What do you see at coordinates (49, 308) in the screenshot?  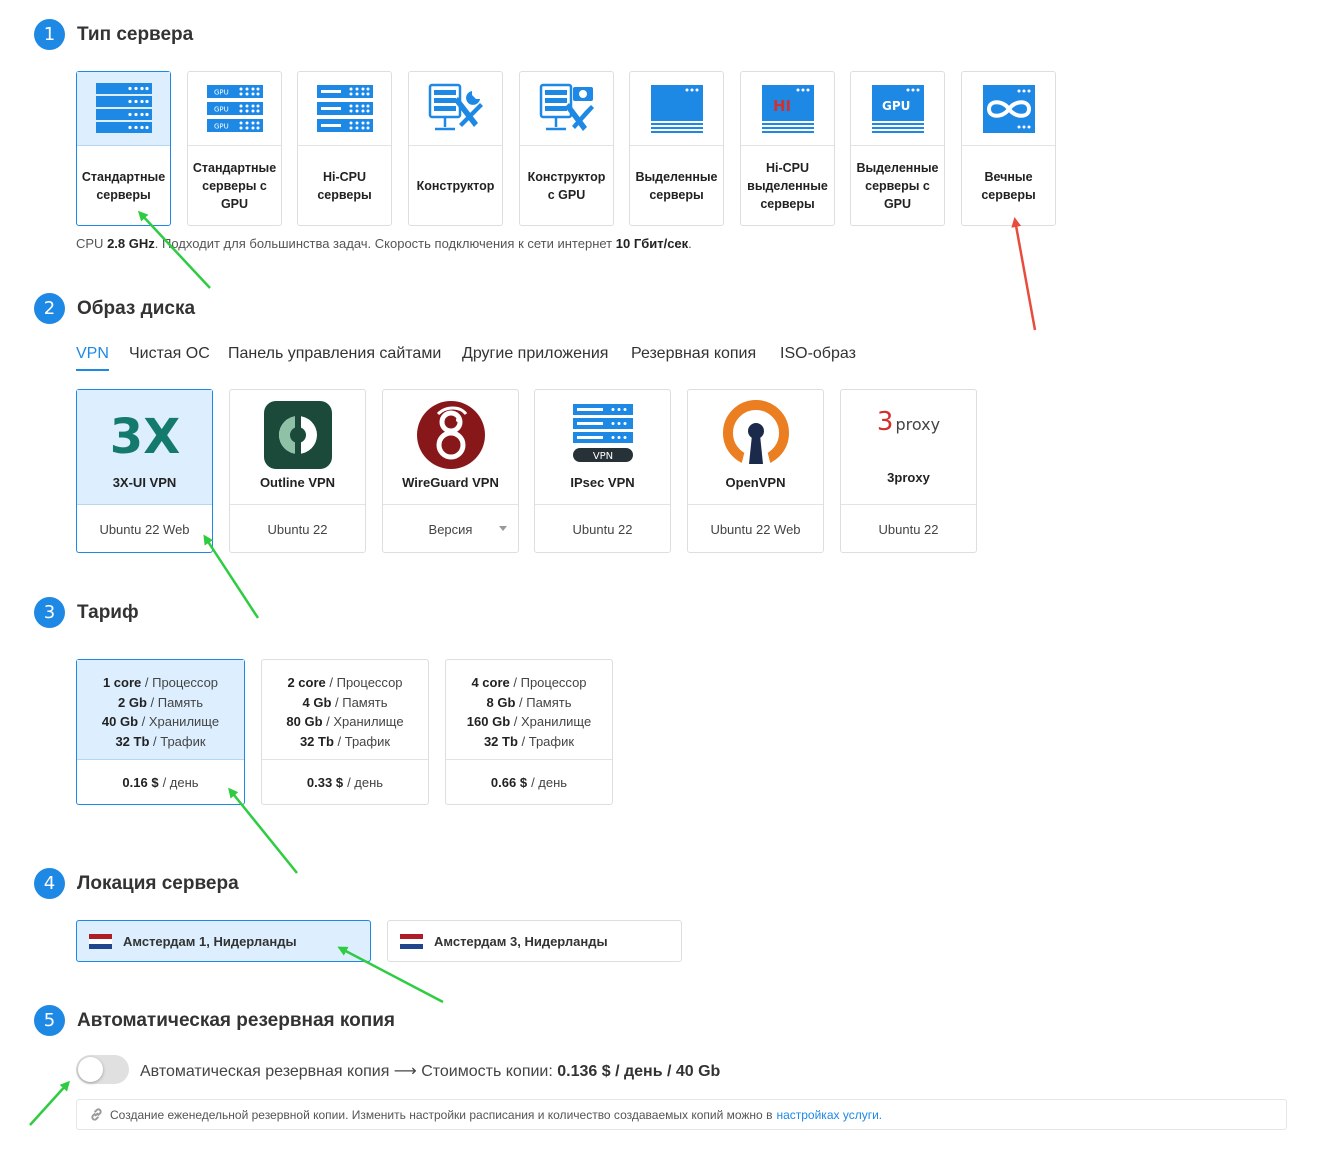 I see `step-number: 2` at bounding box center [49, 308].